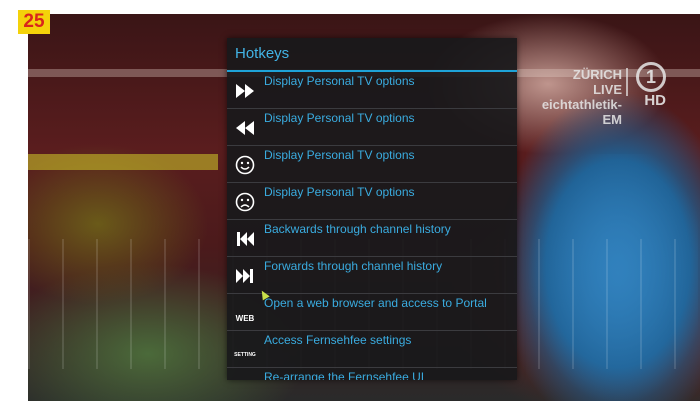 The width and height of the screenshot is (700, 401). Describe the element at coordinates (338, 340) in the screenshot. I see `hotkey-label: Access Fernsehfee settings` at that location.